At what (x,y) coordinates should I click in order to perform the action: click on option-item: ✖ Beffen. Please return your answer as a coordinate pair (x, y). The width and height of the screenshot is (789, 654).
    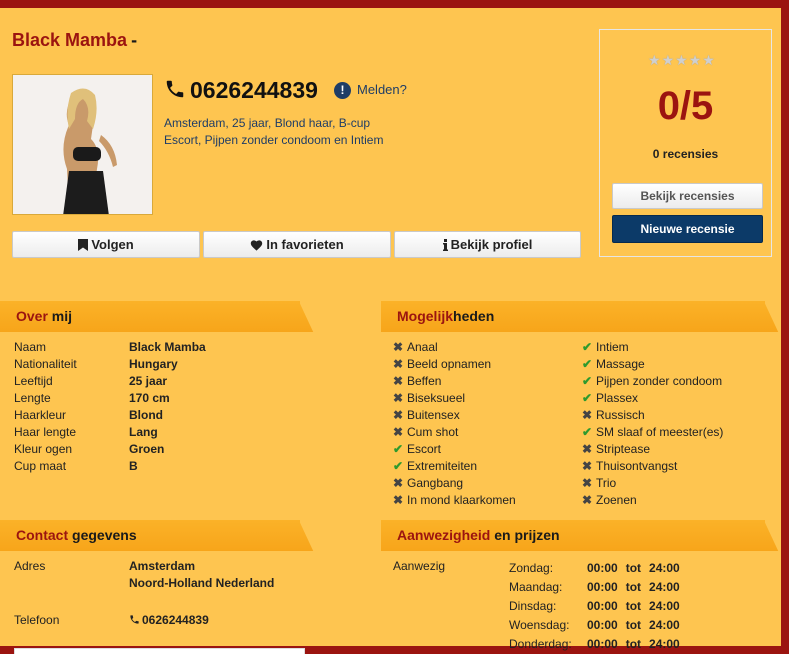
    Looking at the image, I should click on (417, 381).